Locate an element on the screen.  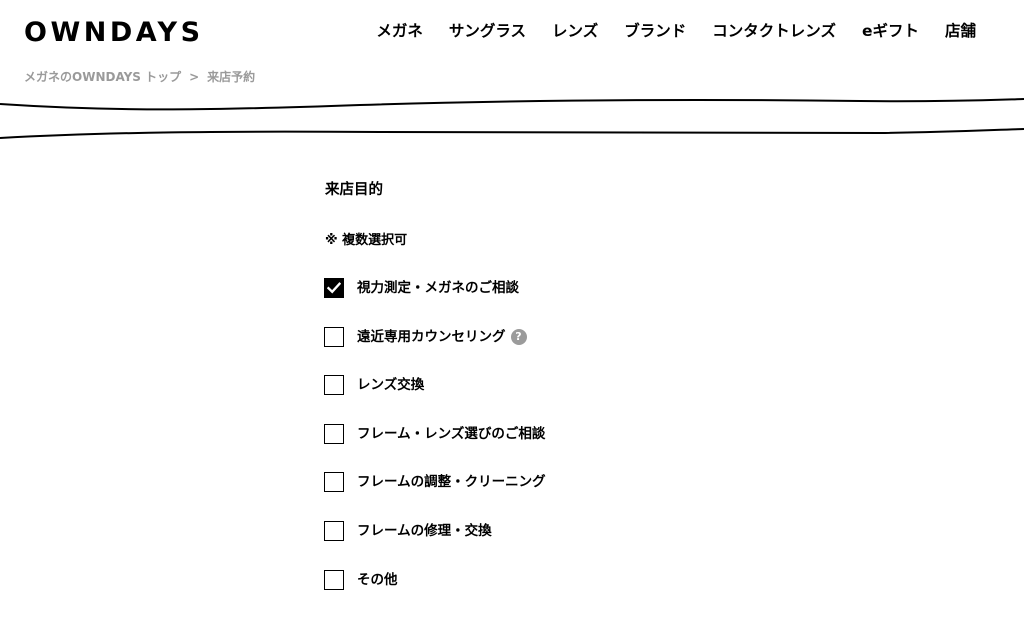
option-frame-repair: フレームの修理・交換 is located at coordinates (435, 531).